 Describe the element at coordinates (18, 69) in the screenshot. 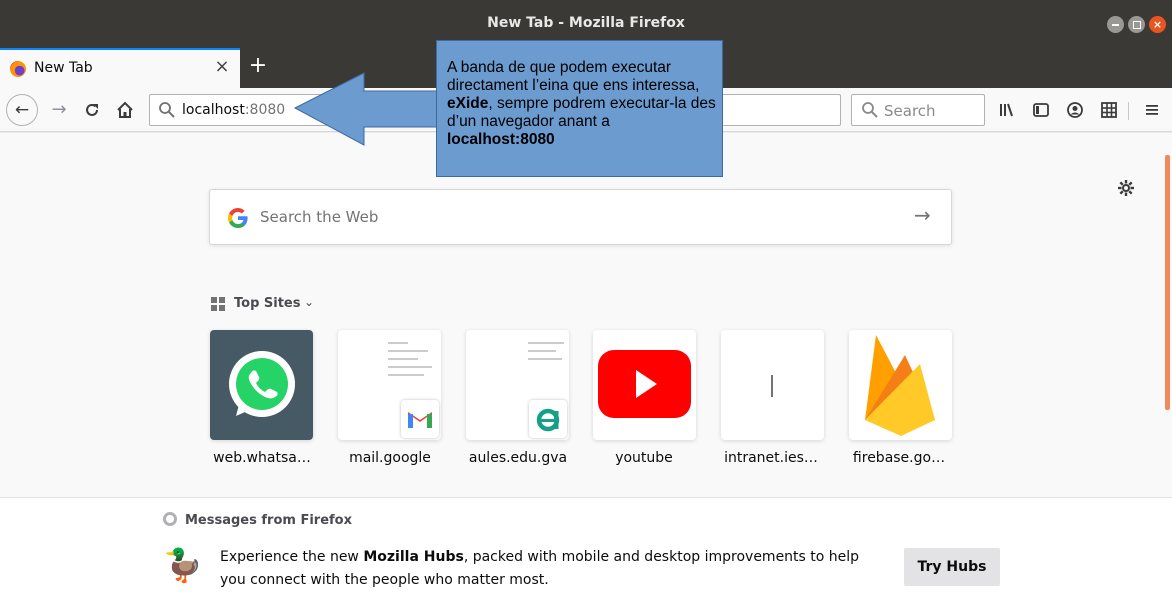

I see `firefox-icon` at that location.